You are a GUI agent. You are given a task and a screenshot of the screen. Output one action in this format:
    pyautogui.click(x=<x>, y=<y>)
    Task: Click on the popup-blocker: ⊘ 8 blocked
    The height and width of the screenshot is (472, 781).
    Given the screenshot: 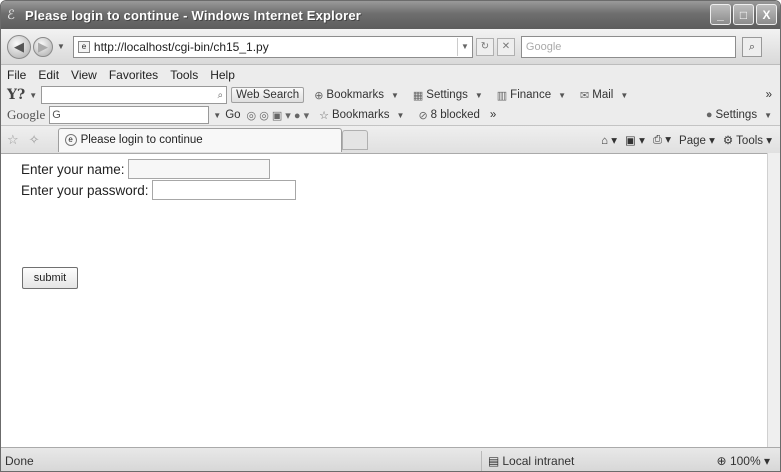 What is the action you would take?
    pyautogui.click(x=448, y=115)
    